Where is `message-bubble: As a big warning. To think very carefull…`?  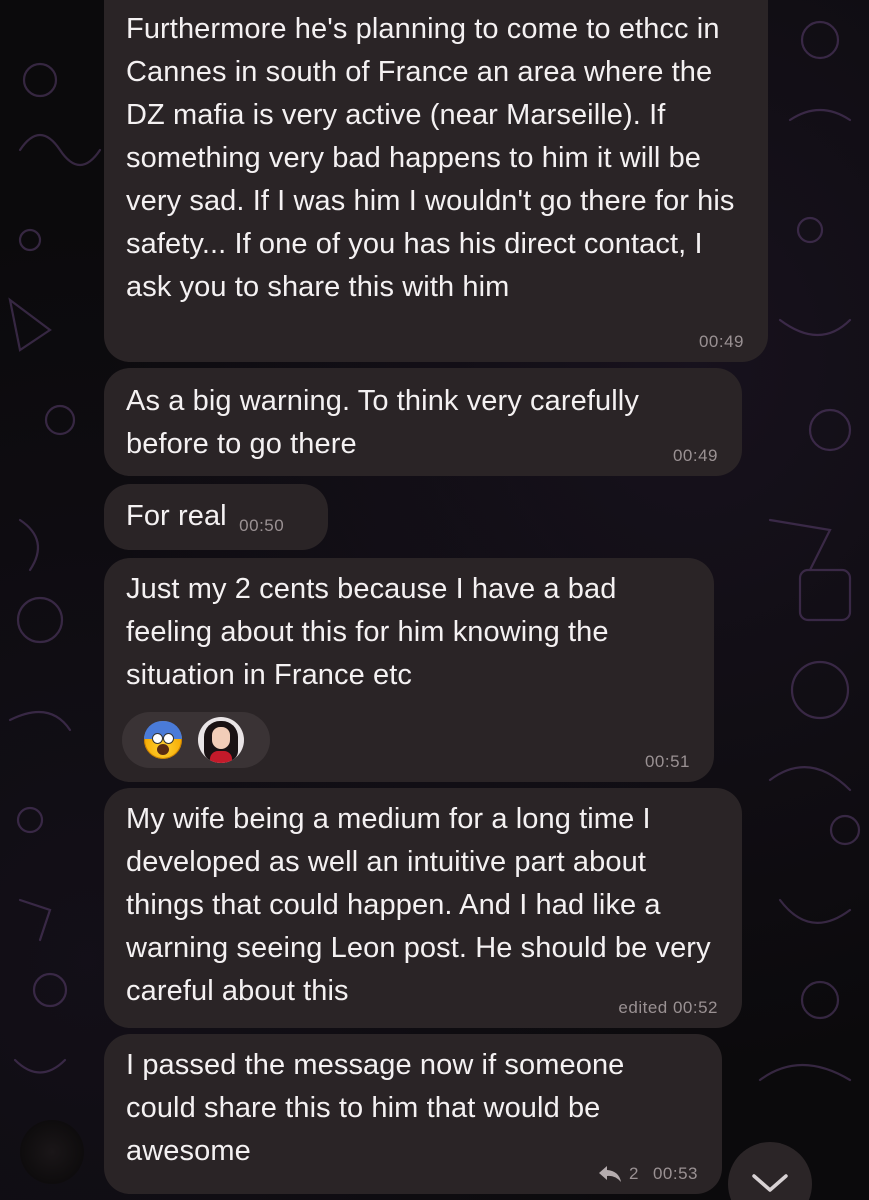
message-bubble: As a big warning. To think very carefull… is located at coordinates (423, 422).